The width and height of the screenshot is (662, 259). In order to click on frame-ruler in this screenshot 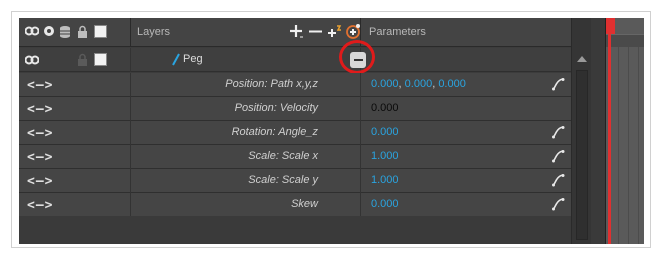, I will do `click(625, 40)`.